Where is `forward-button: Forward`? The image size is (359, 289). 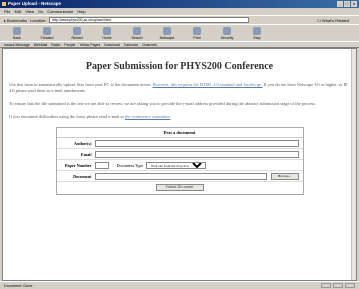 forward-button: Forward is located at coordinates (47, 33).